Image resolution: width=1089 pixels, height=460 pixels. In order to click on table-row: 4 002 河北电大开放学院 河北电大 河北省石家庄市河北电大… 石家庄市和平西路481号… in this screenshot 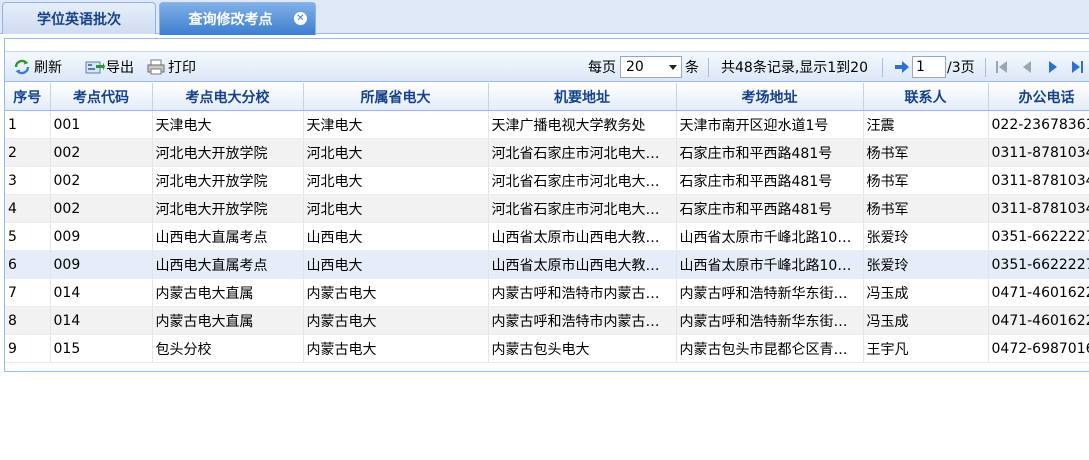, I will do `click(547, 208)`.